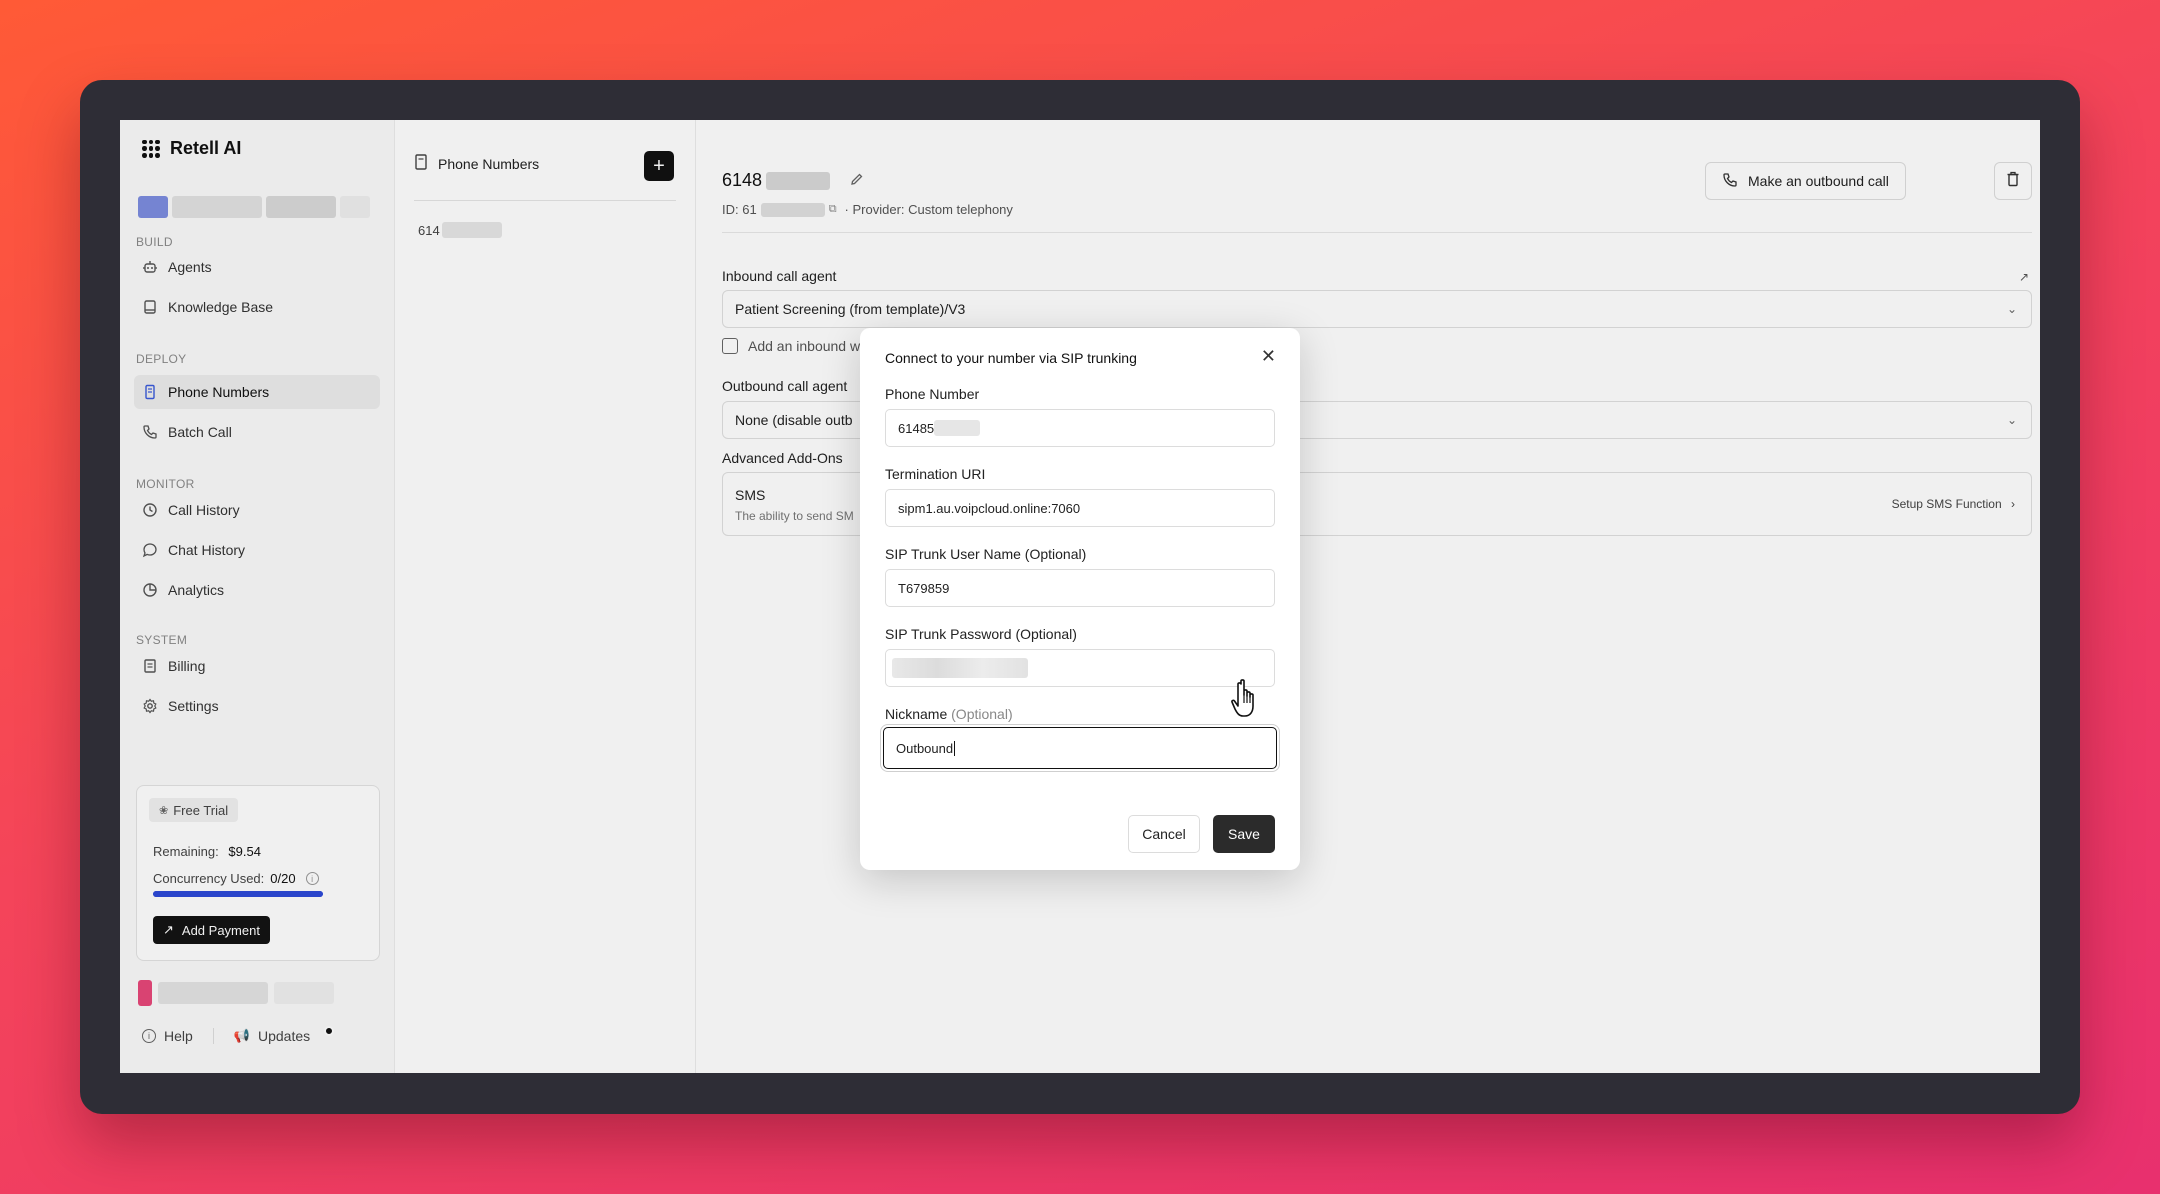 Image resolution: width=2160 pixels, height=1194 pixels. I want to click on nickname-label-text: Nickname, so click(916, 714).